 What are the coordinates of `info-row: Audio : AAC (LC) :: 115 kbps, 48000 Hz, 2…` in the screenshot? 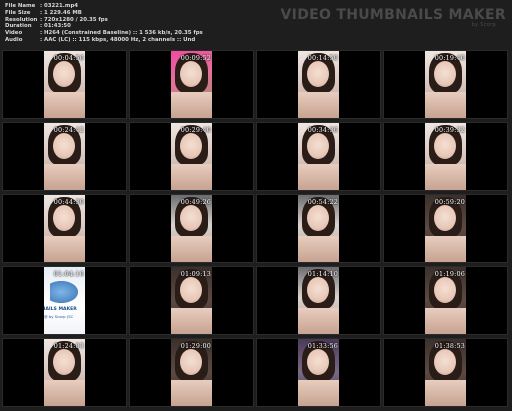 It's located at (104, 40).